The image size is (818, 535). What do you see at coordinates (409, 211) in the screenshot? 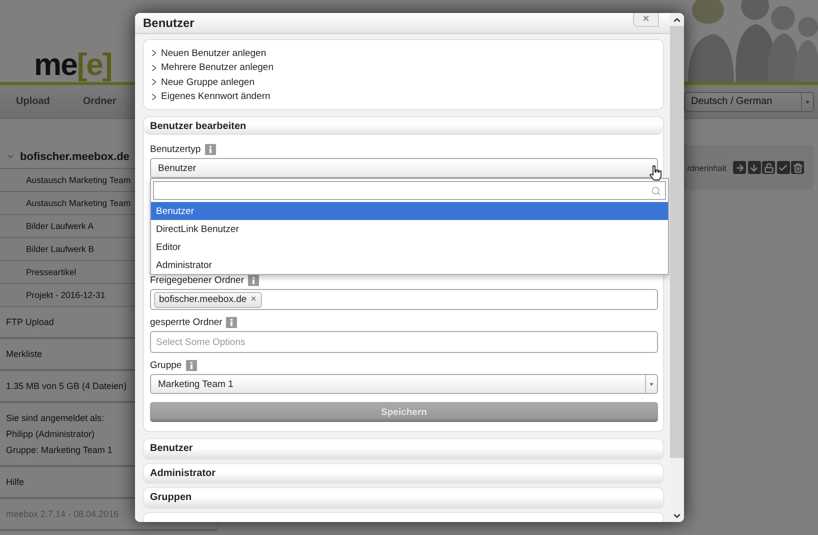
I see `dropdown-option: Benutzer` at bounding box center [409, 211].